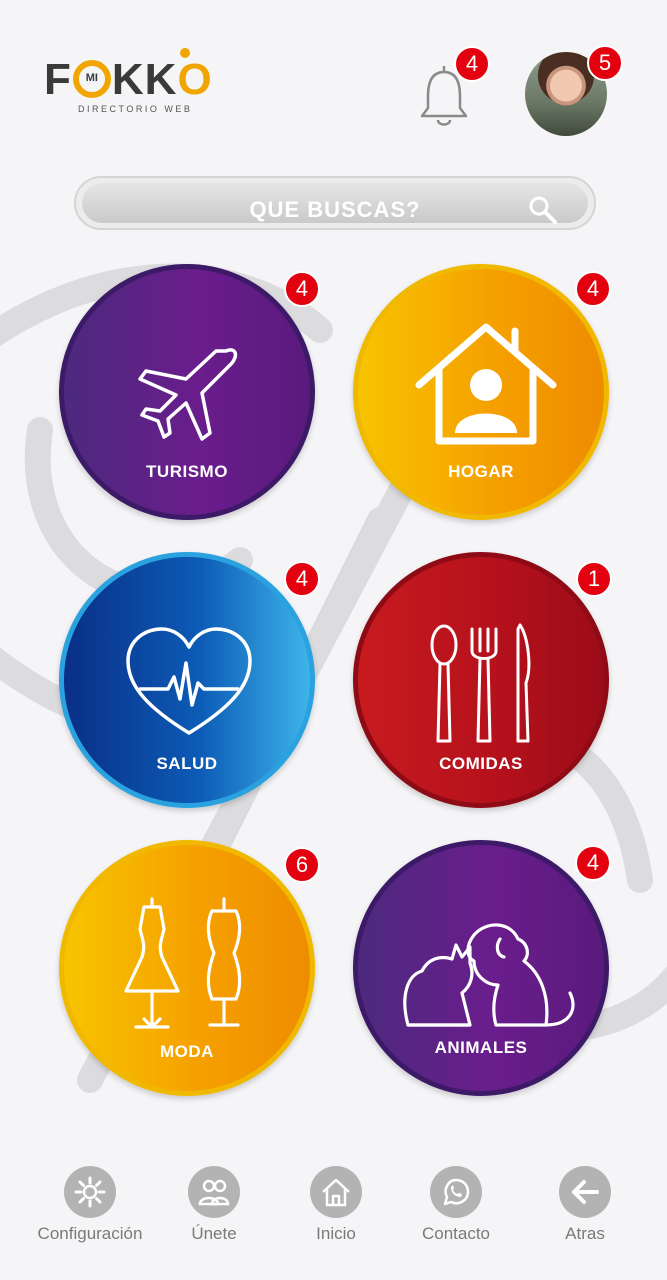 The image size is (667, 1280). Describe the element at coordinates (585, 1206) in the screenshot. I see `nav-atras: Atras` at that location.